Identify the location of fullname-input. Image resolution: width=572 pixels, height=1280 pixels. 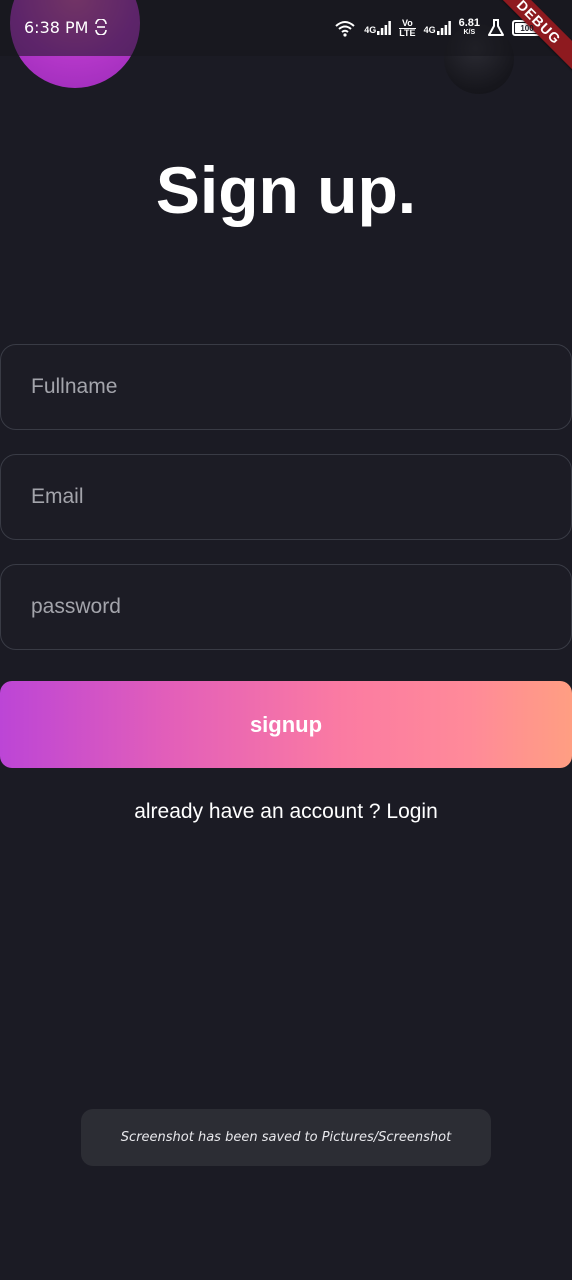
(301, 387).